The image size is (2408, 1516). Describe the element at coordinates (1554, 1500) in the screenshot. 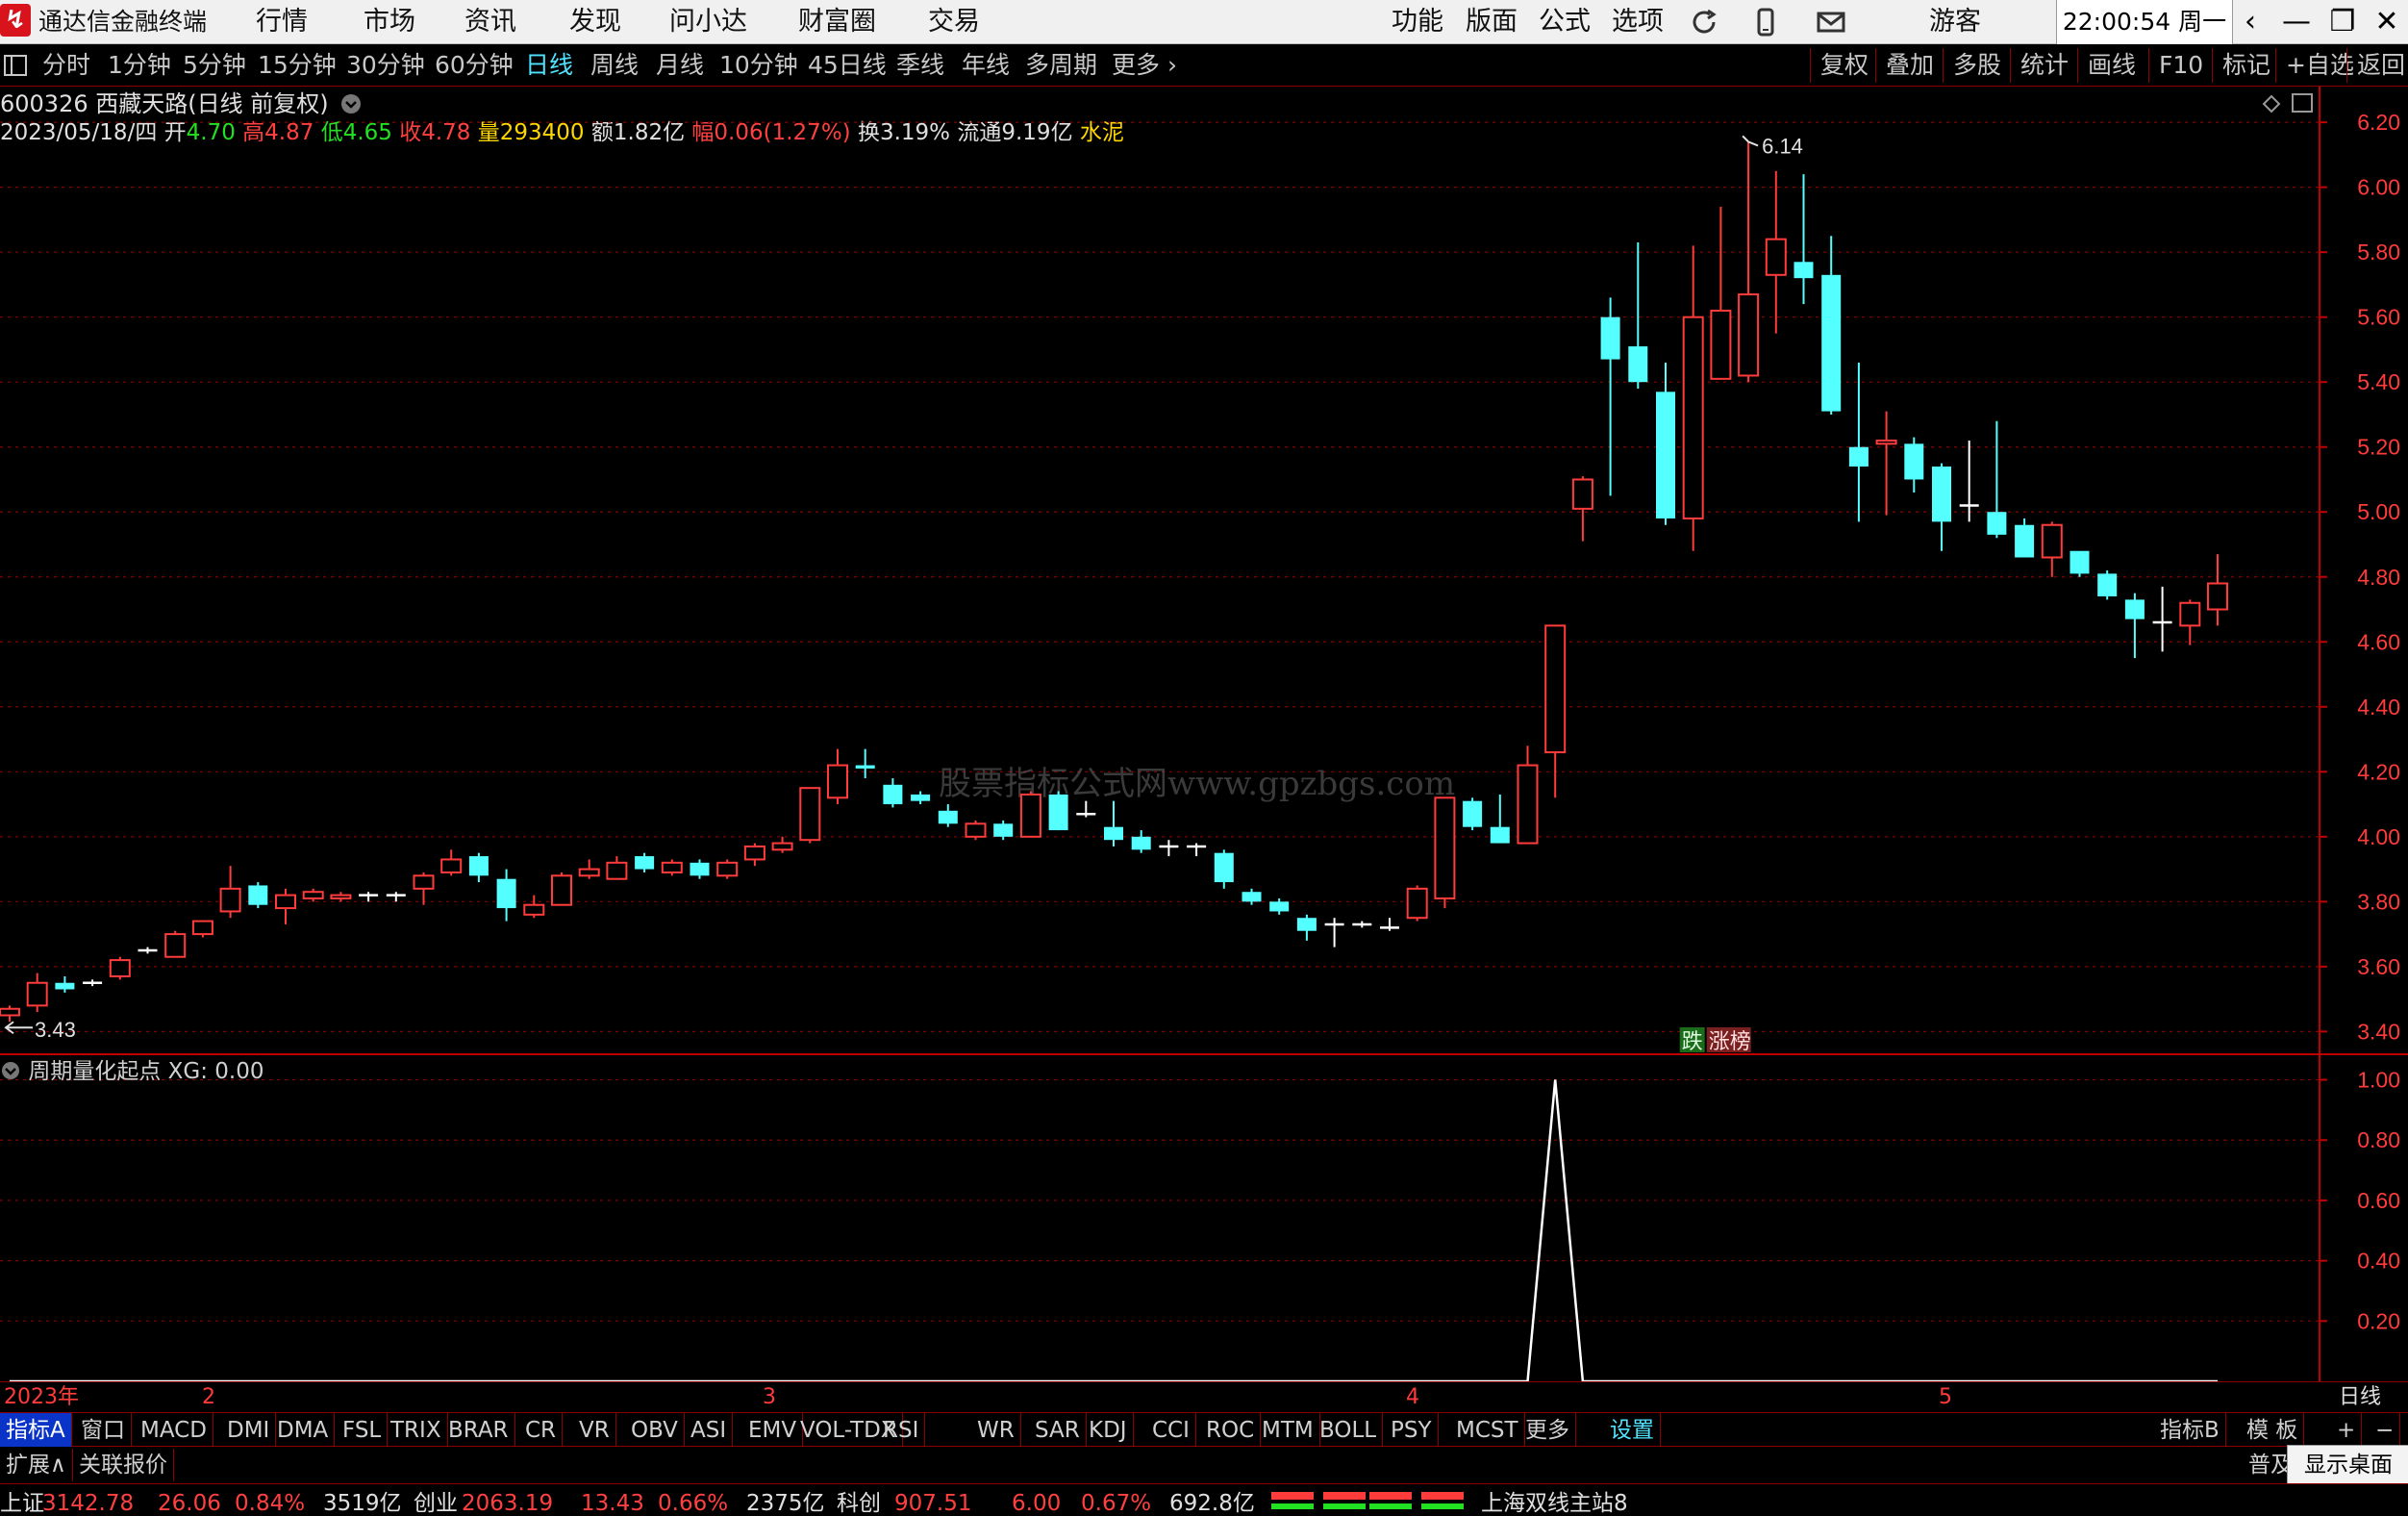

I see `server-name: 上海双线主站8` at that location.